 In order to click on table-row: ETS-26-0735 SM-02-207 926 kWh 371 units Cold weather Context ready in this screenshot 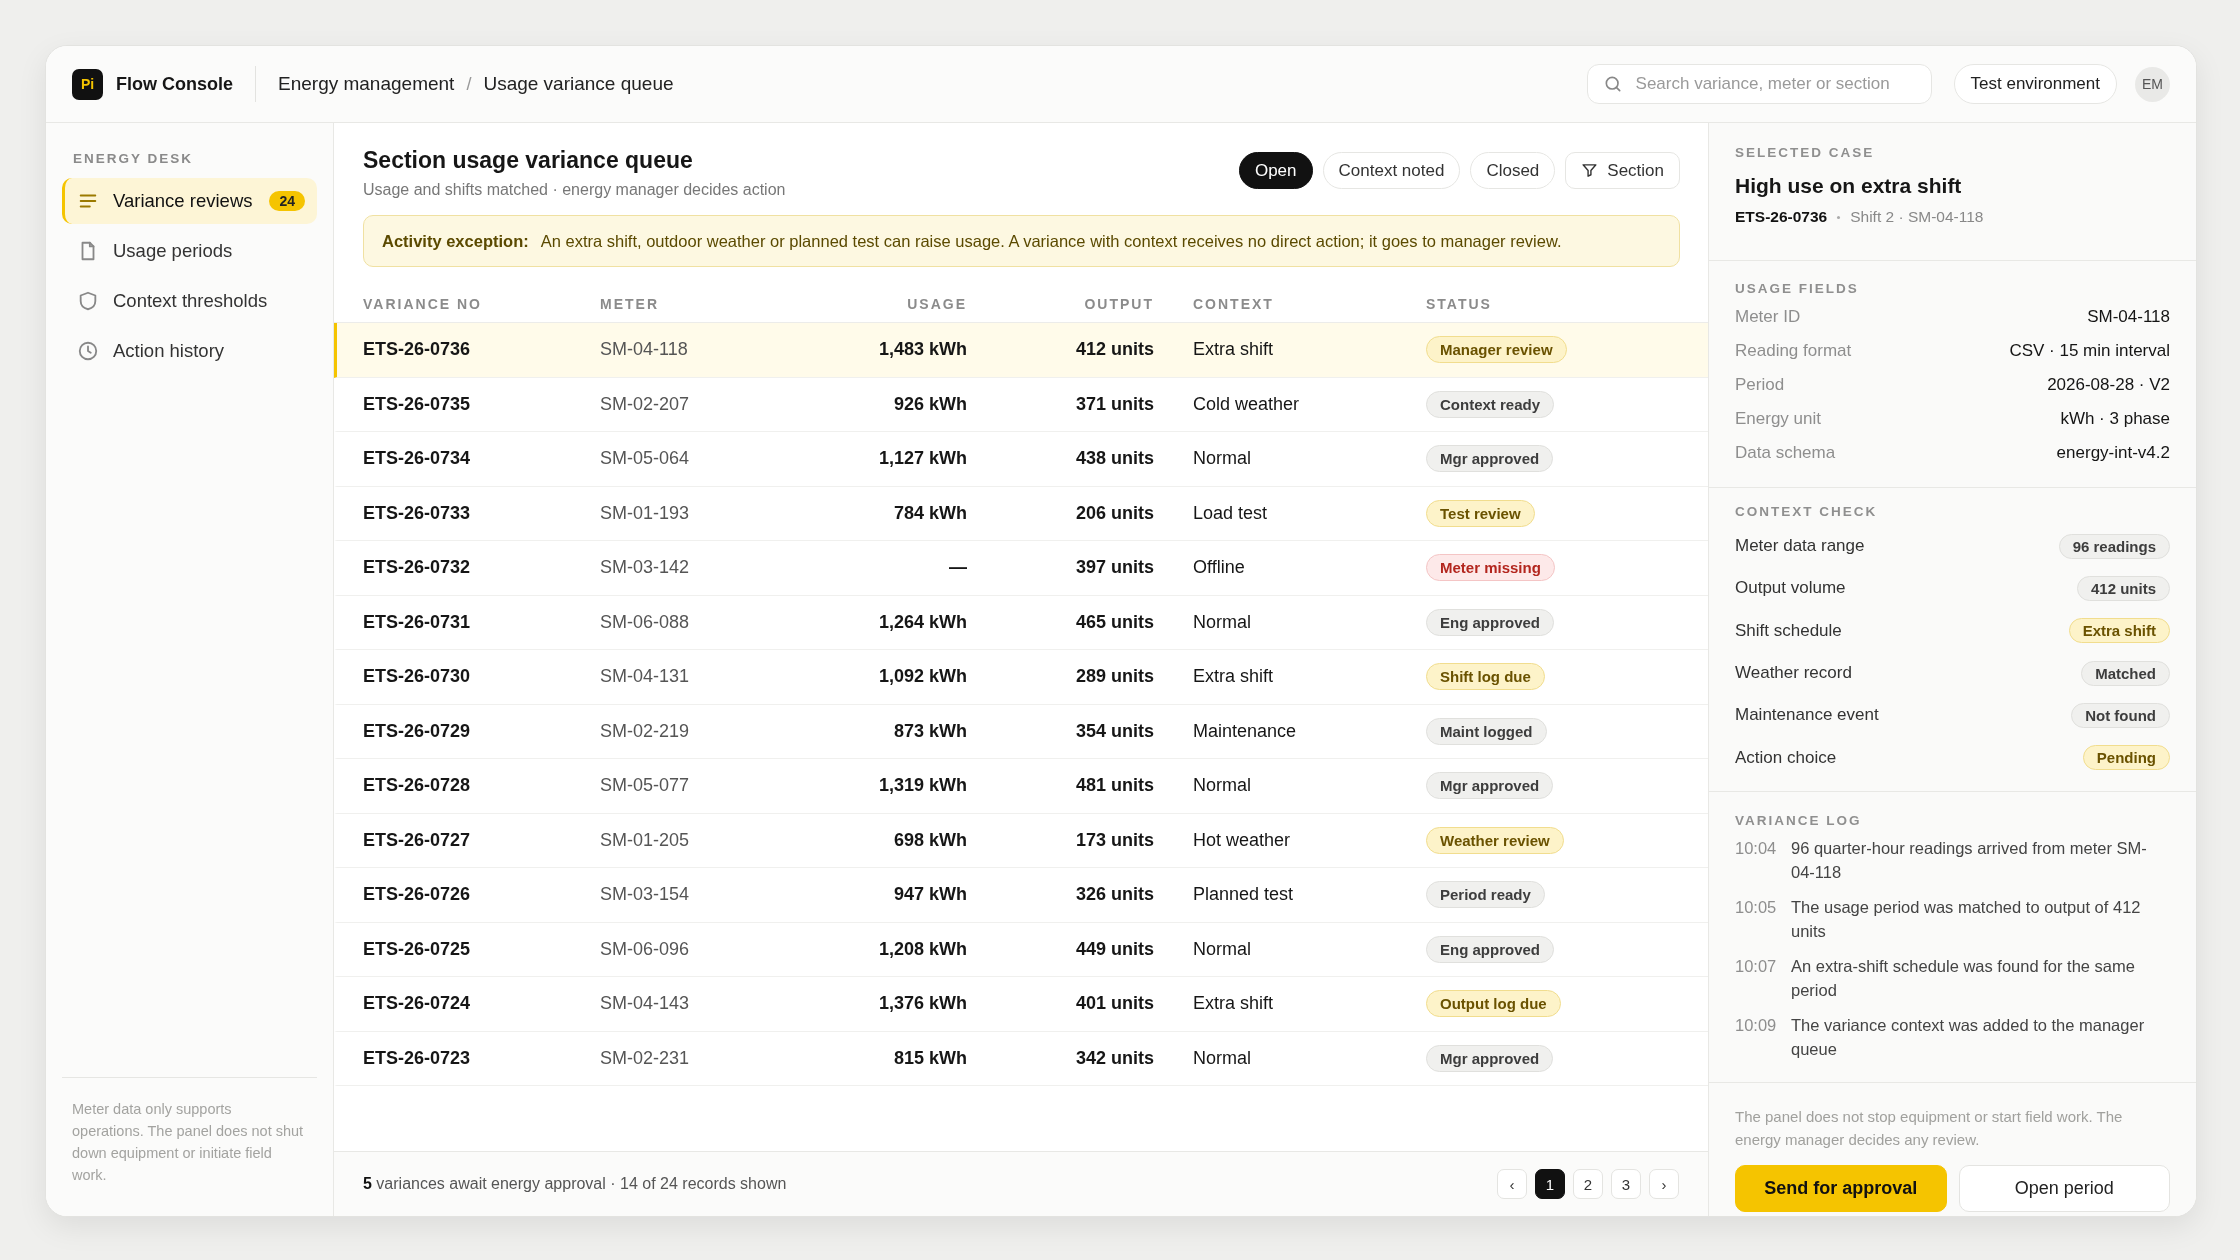, I will do `click(1021, 404)`.